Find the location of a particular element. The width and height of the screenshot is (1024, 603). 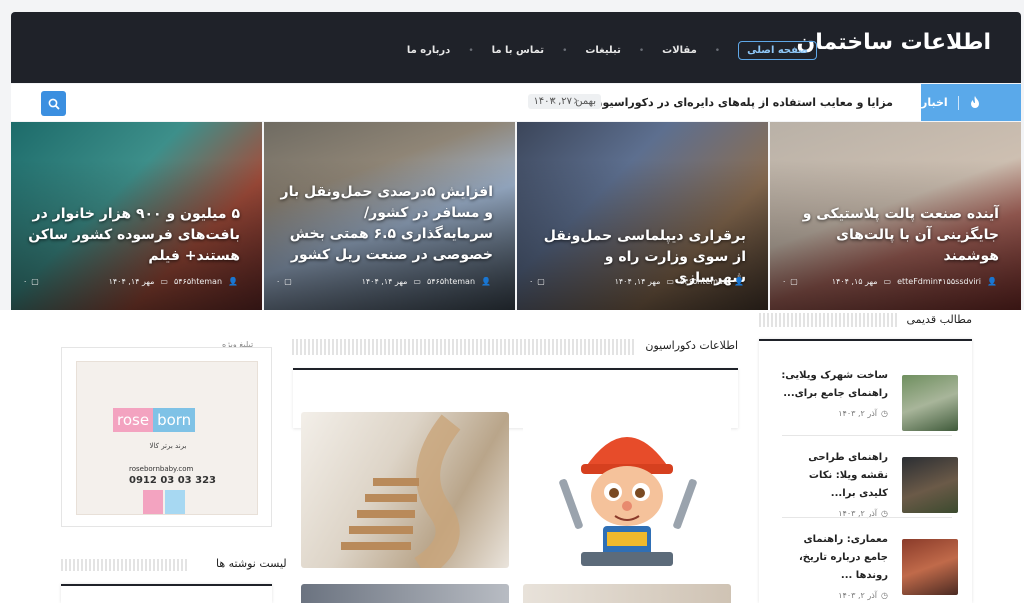

ad-bar-pink is located at coordinates (153, 502).